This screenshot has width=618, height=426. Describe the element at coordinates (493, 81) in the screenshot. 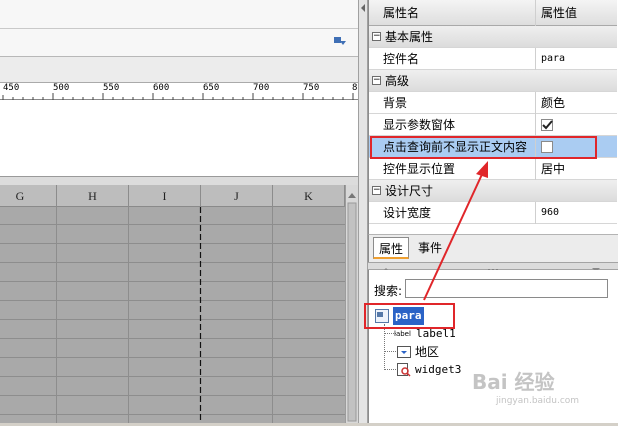

I see `category-advanced: − 高级` at that location.